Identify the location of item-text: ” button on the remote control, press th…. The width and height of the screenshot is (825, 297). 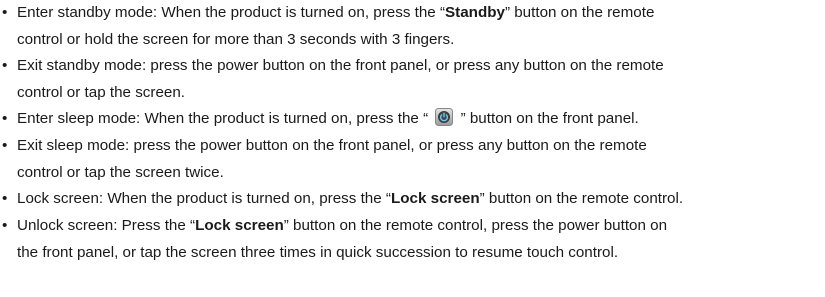
(475, 225).